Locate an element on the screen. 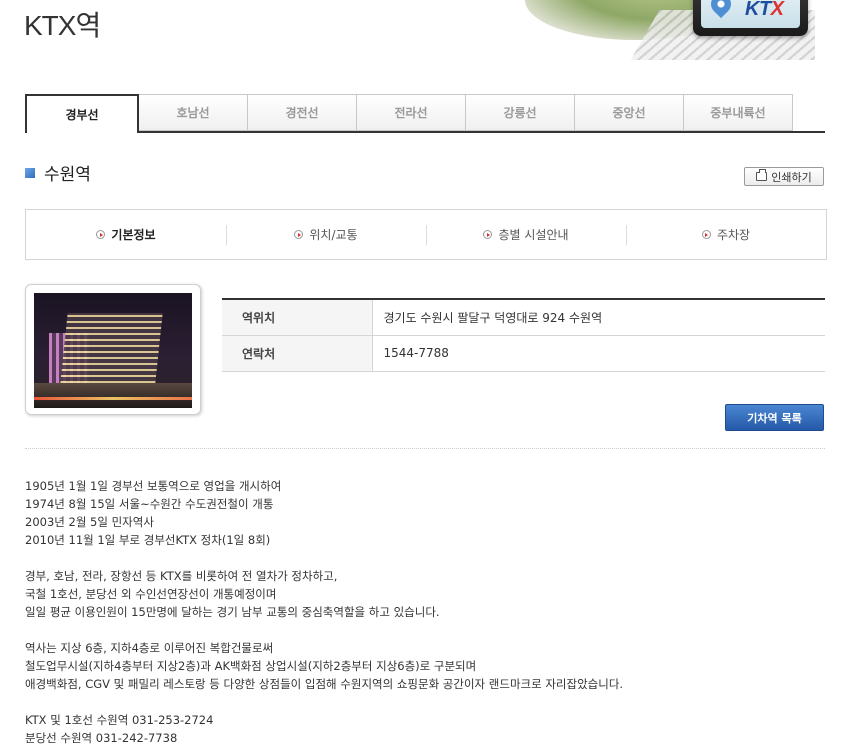 The image size is (854, 753). description-line: 경부, 호남, 전라, 장항선 등 KTX를 비롯하여 전 열차가 정차하고, is located at coordinates (181, 576).